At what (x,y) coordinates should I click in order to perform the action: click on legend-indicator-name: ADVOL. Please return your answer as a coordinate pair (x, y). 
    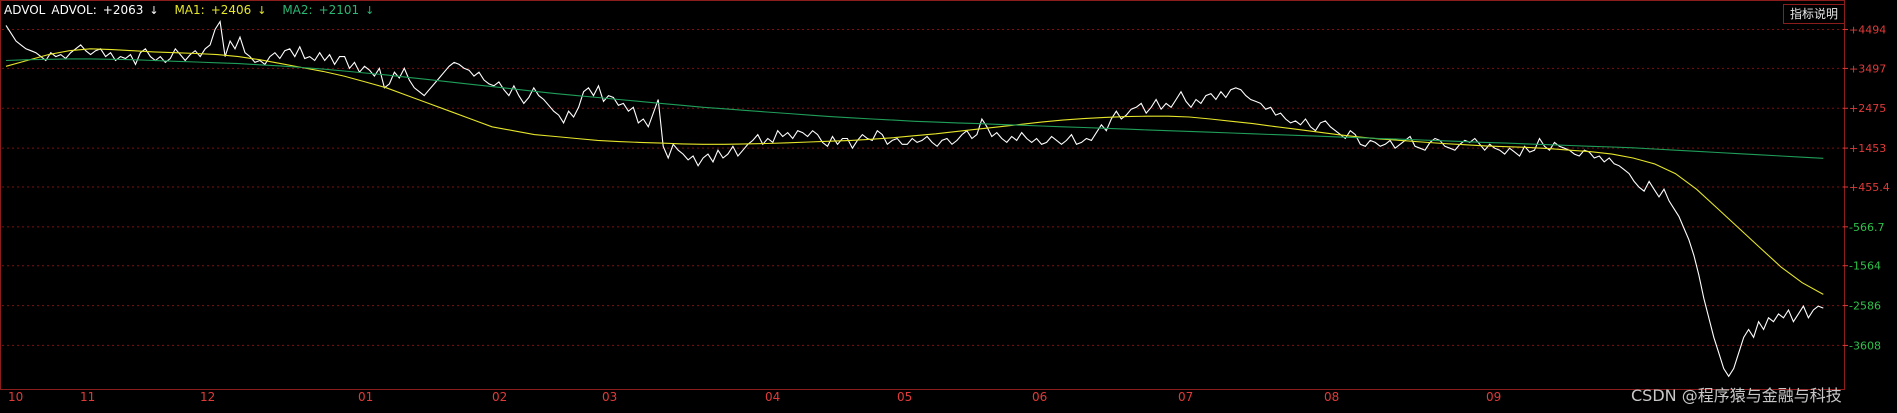
    Looking at the image, I should click on (25, 10).